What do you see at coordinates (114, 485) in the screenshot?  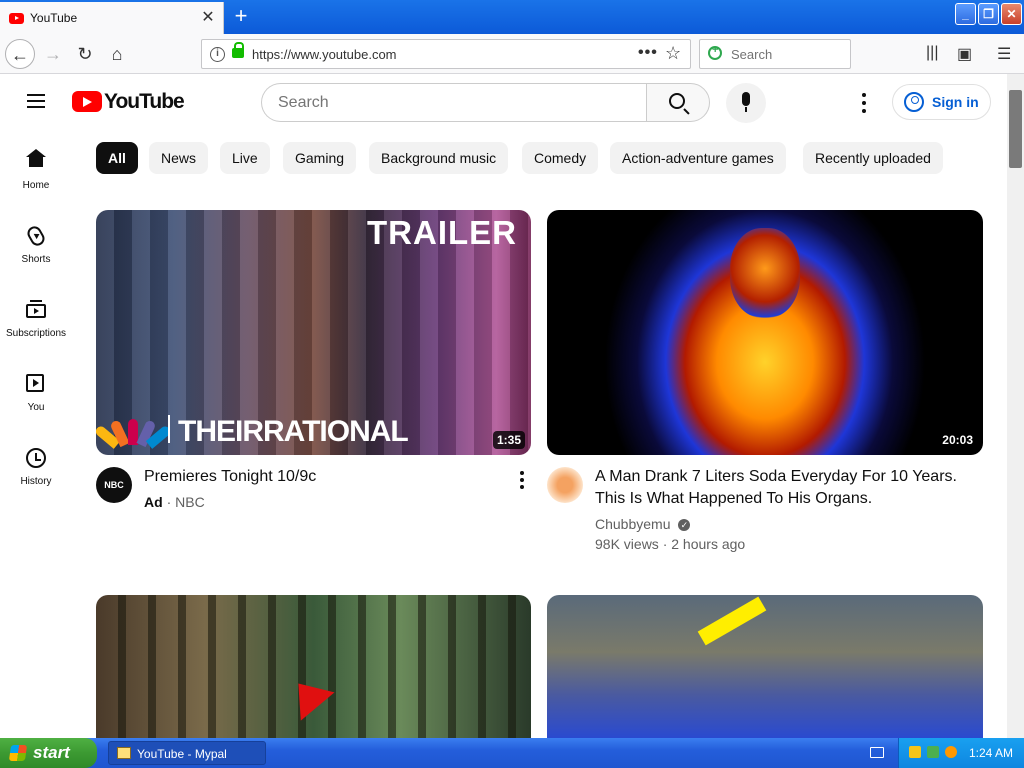 I see `channel-avatar: NBC` at bounding box center [114, 485].